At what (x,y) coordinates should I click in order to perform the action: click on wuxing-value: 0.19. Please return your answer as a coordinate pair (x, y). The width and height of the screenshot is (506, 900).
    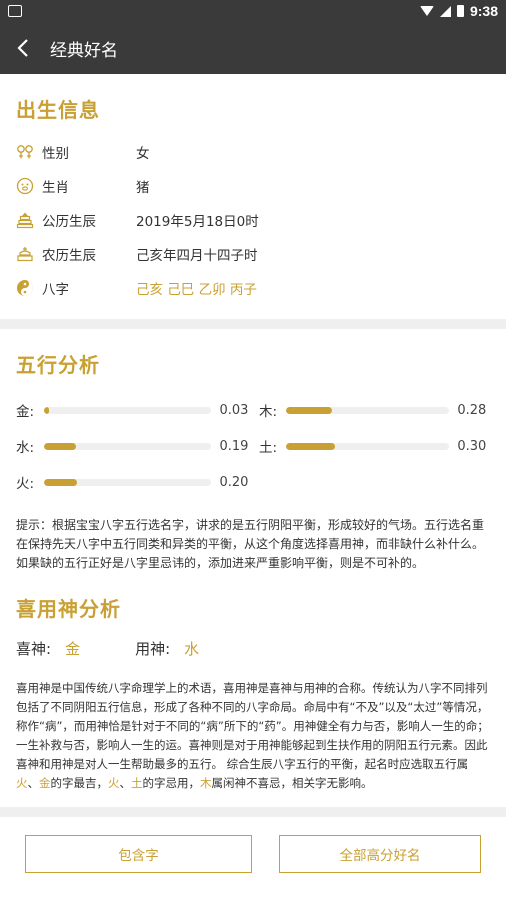
    Looking at the image, I should click on (234, 446).